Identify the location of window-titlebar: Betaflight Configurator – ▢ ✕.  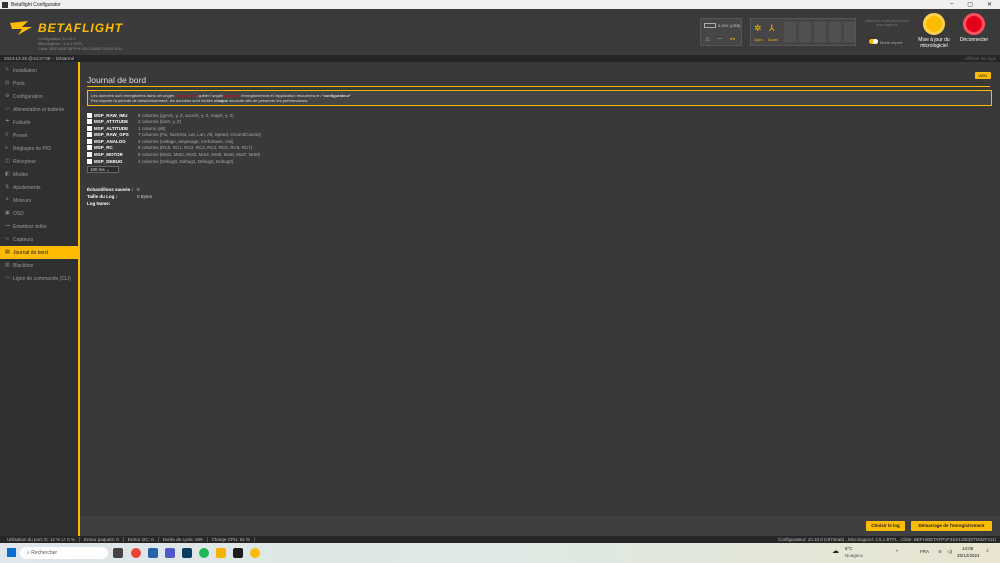
(500, 4).